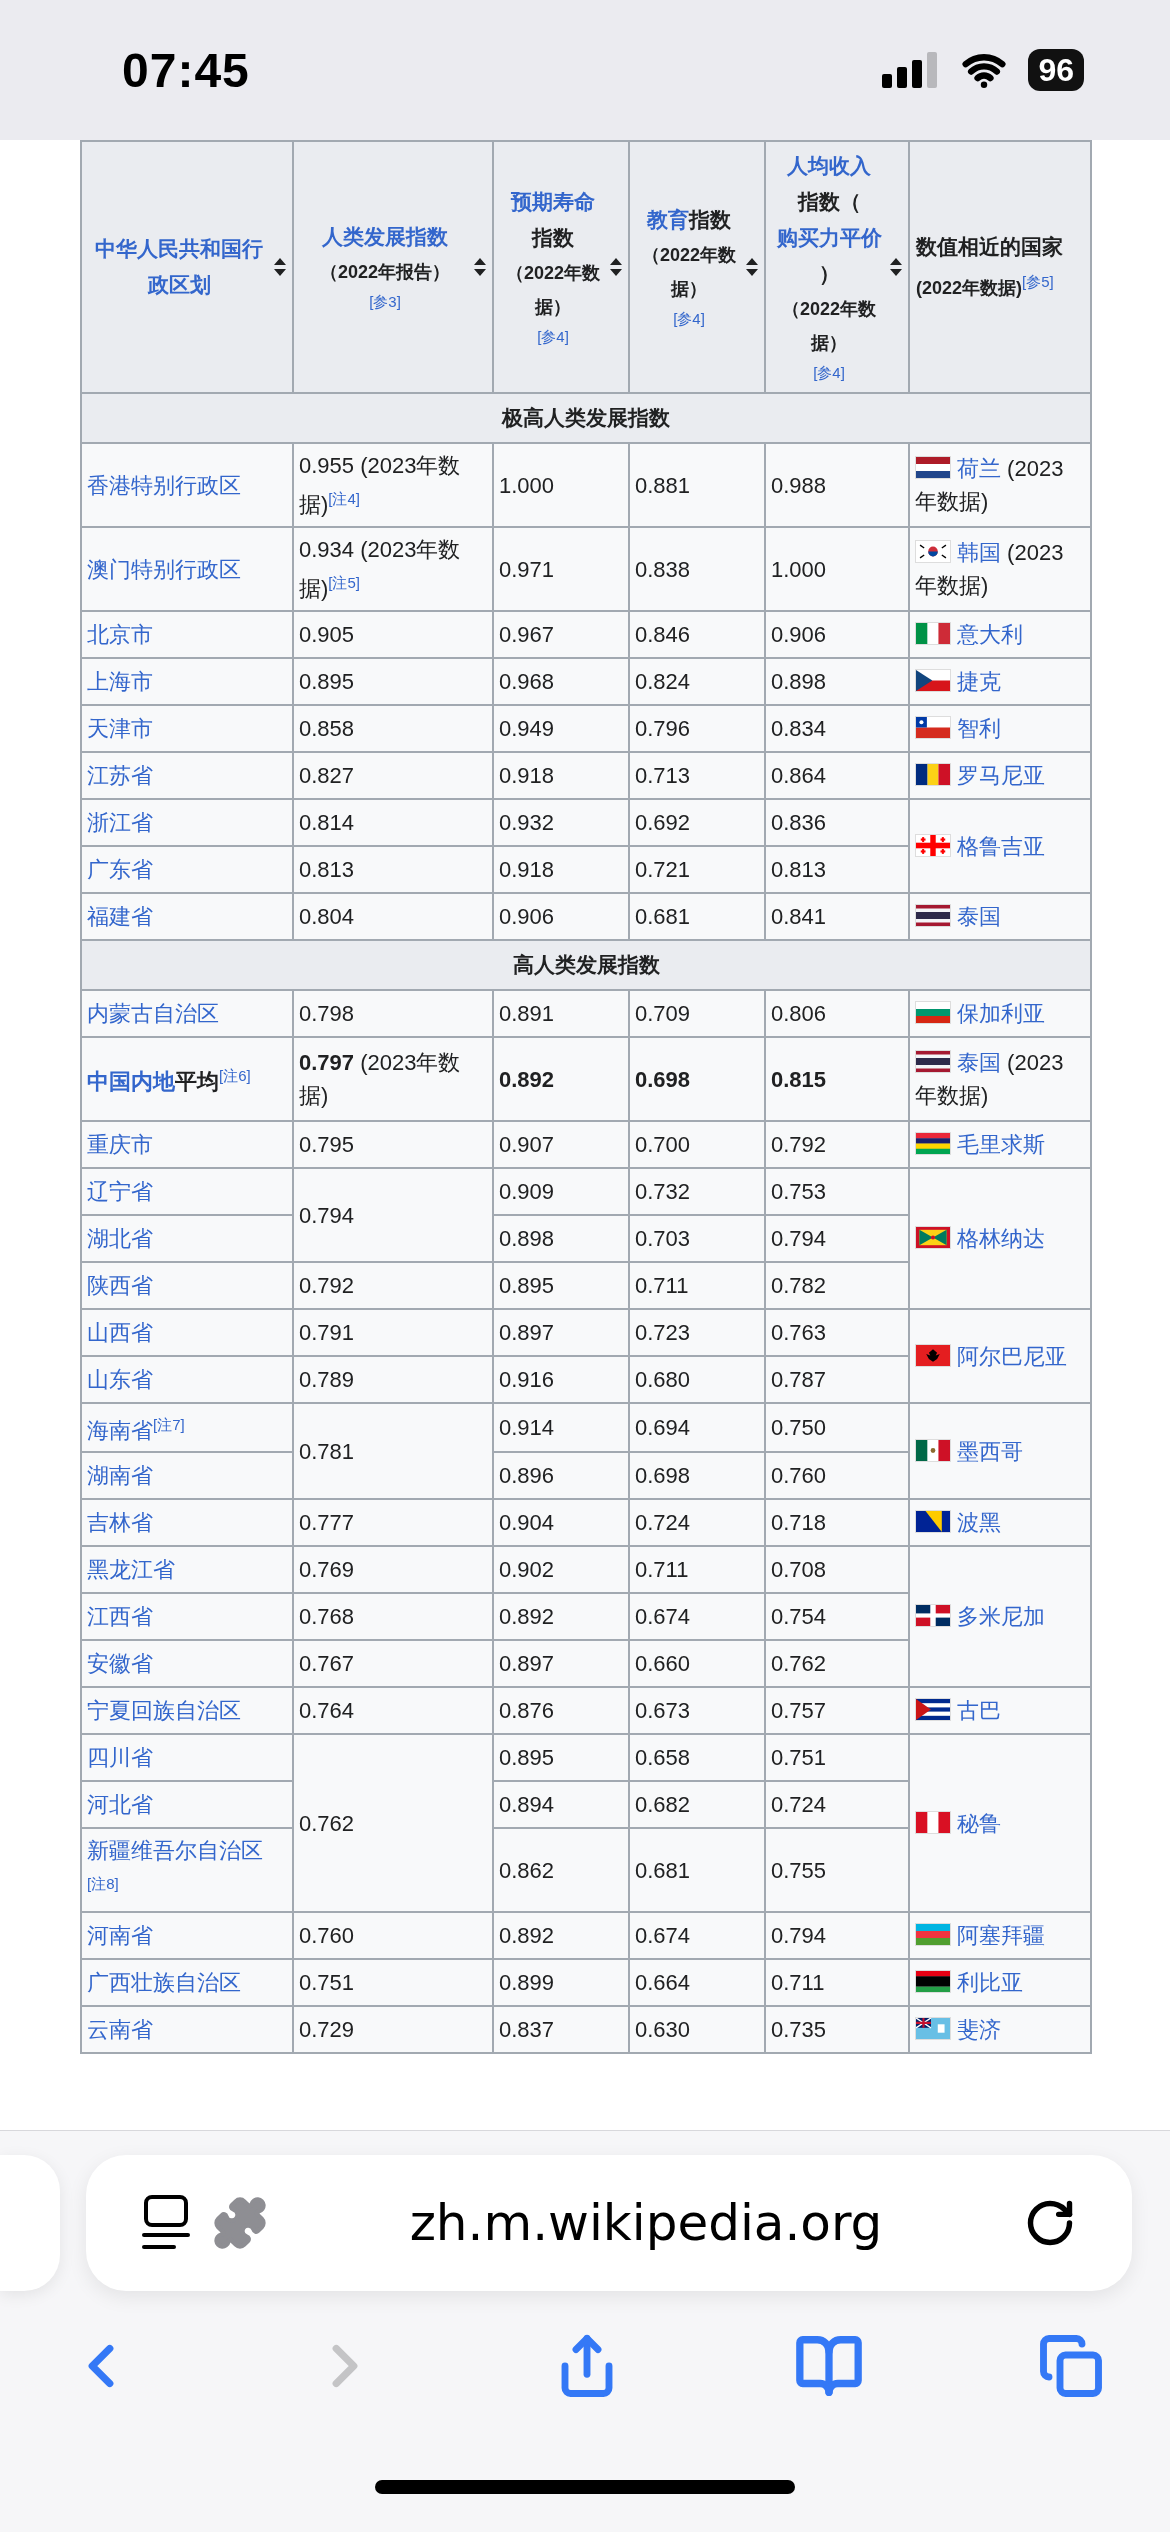  Describe the element at coordinates (120, 1238) in the screenshot. I see `region-link: 湖北省` at that location.